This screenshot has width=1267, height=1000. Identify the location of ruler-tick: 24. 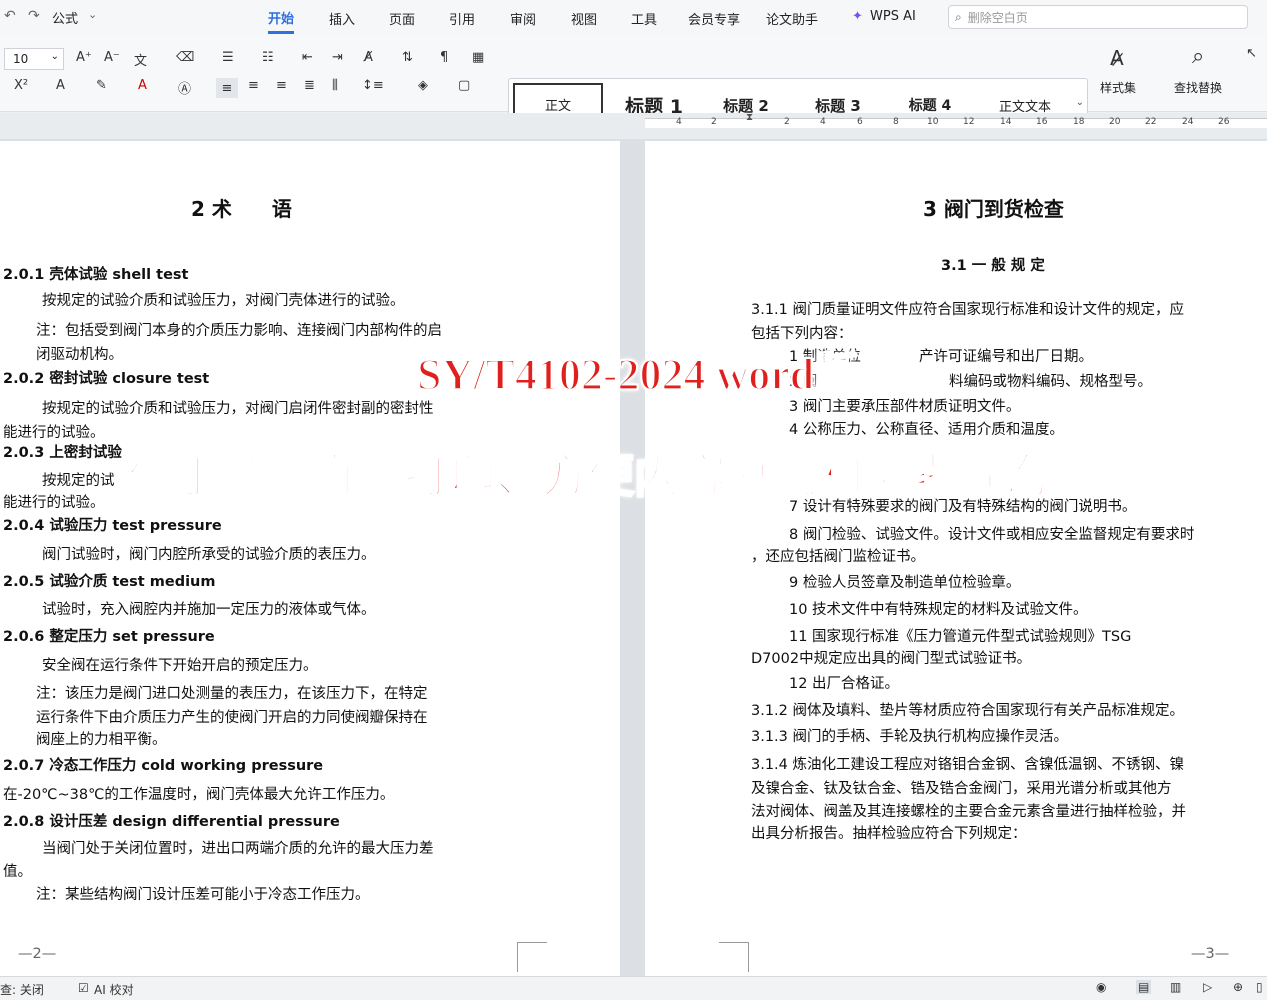
(1188, 122).